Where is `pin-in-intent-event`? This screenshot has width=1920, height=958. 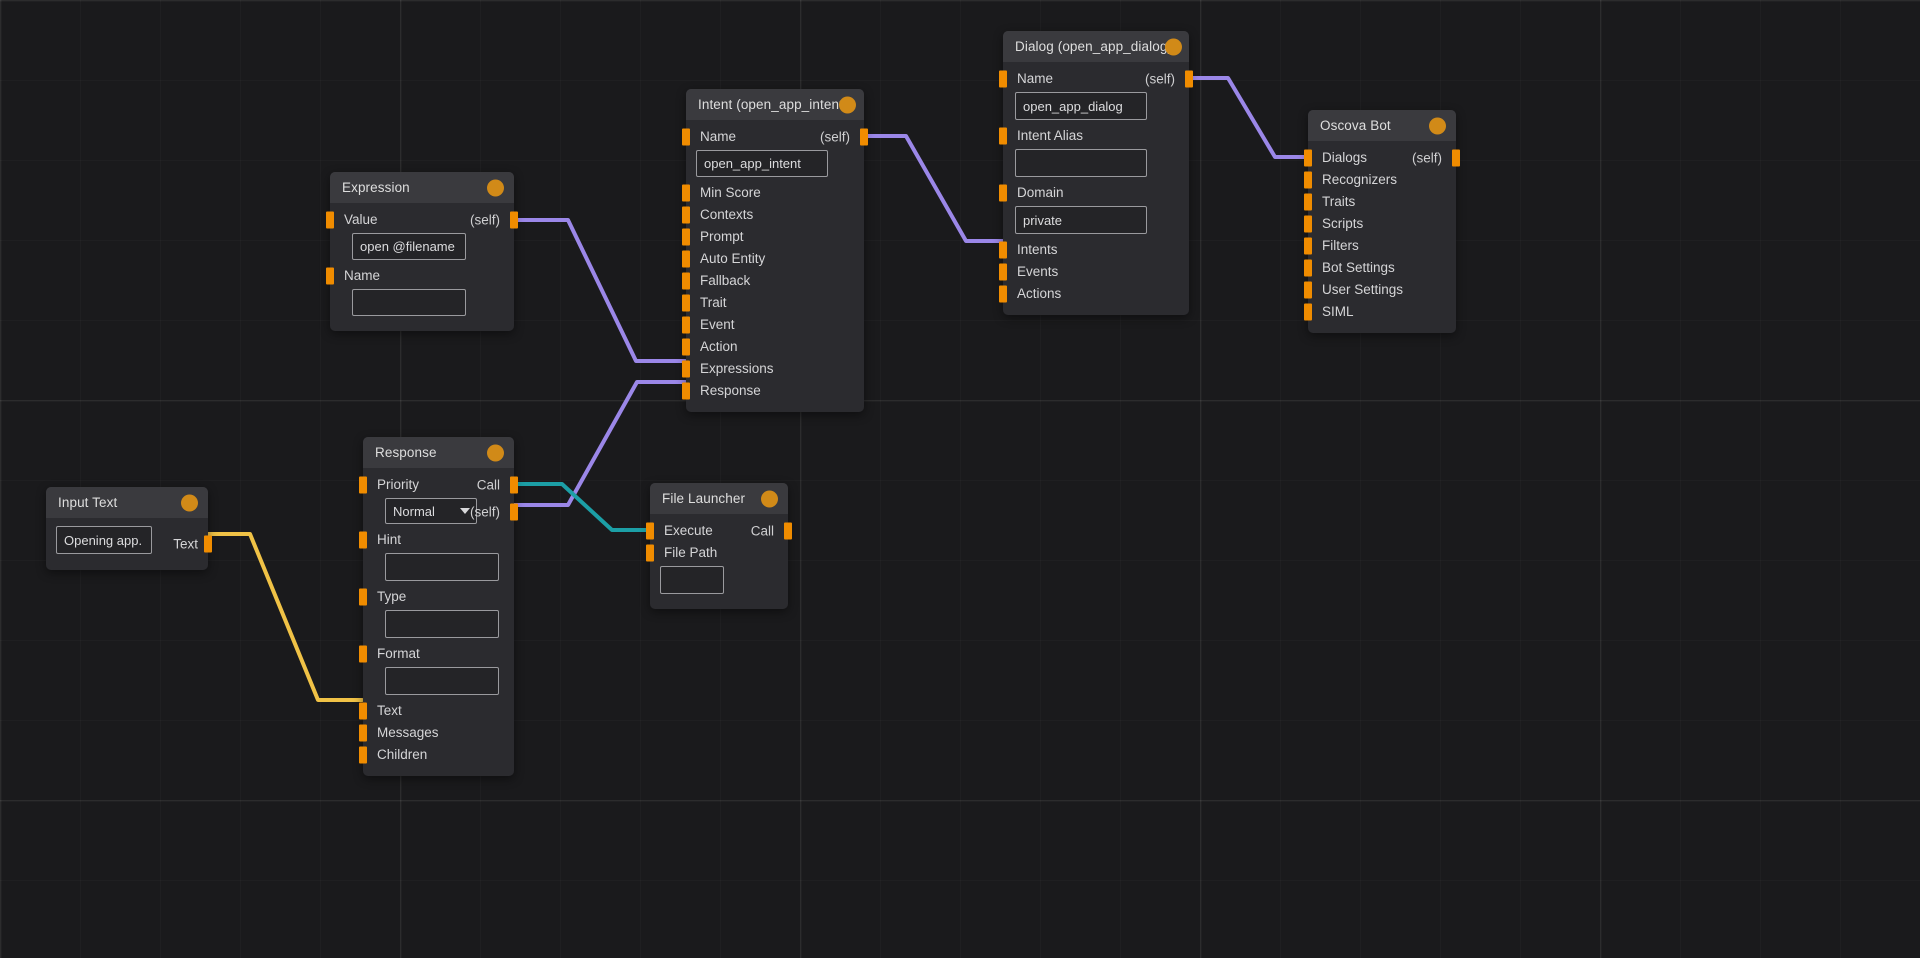 pin-in-intent-event is located at coordinates (686, 324).